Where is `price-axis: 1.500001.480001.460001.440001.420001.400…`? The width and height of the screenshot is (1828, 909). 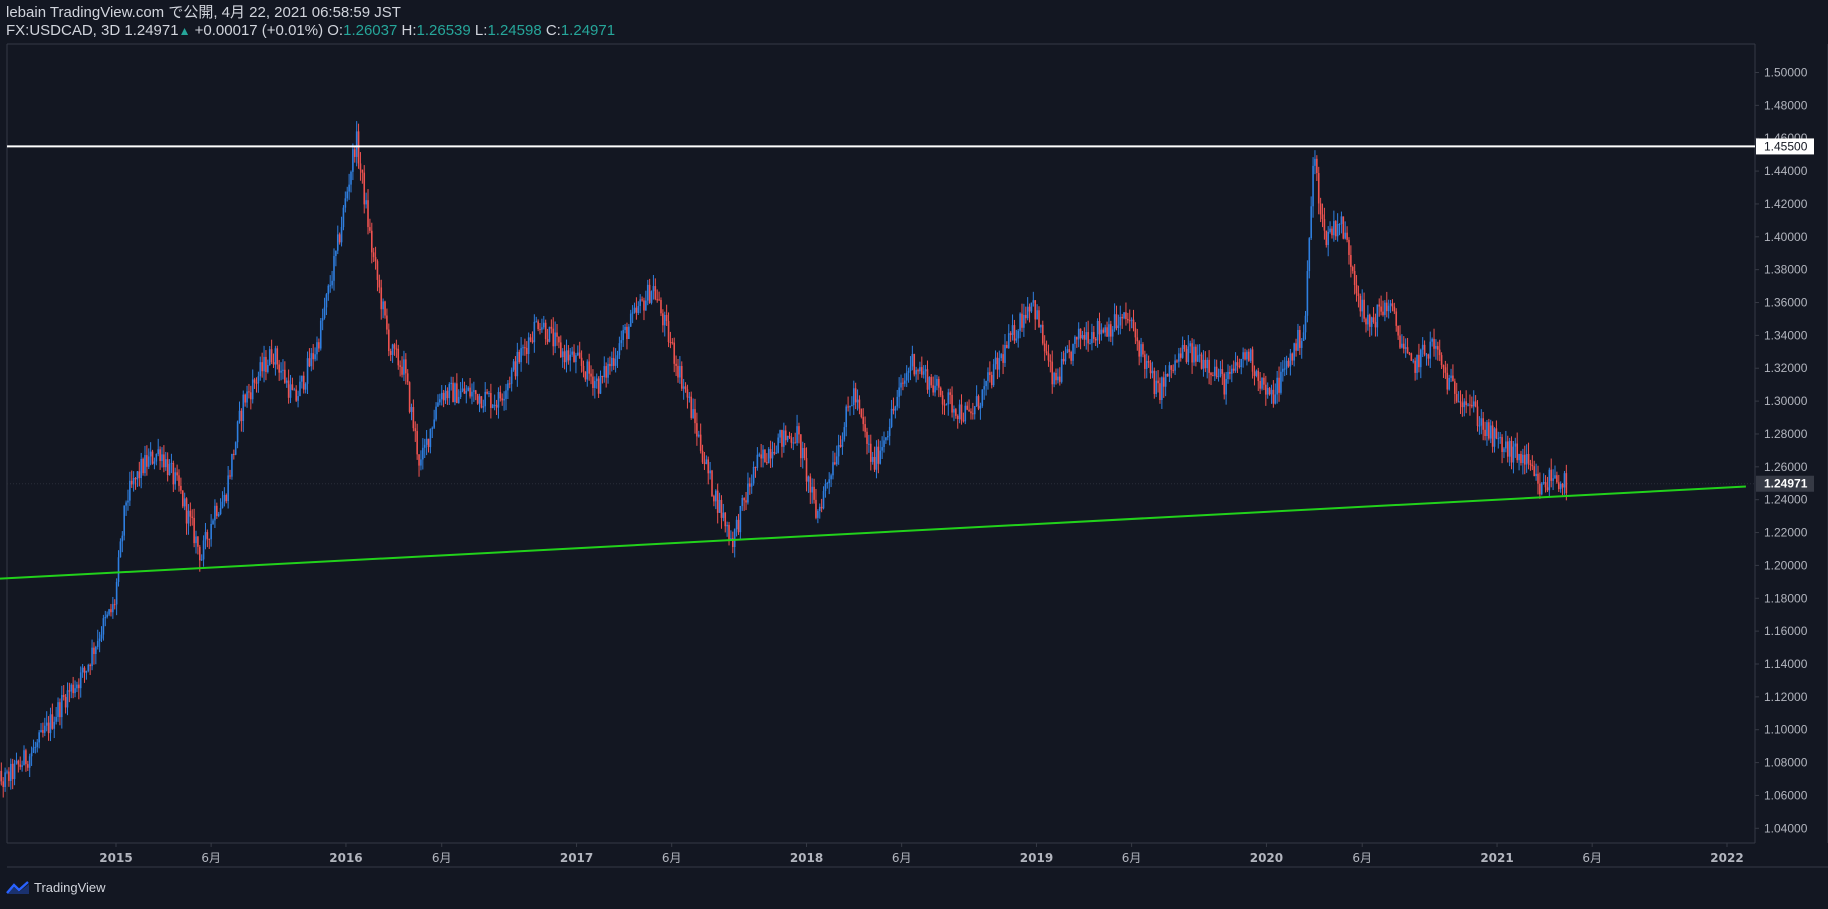
price-axis: 1.500001.480001.460001.440001.420001.400… is located at coordinates (1784, 451).